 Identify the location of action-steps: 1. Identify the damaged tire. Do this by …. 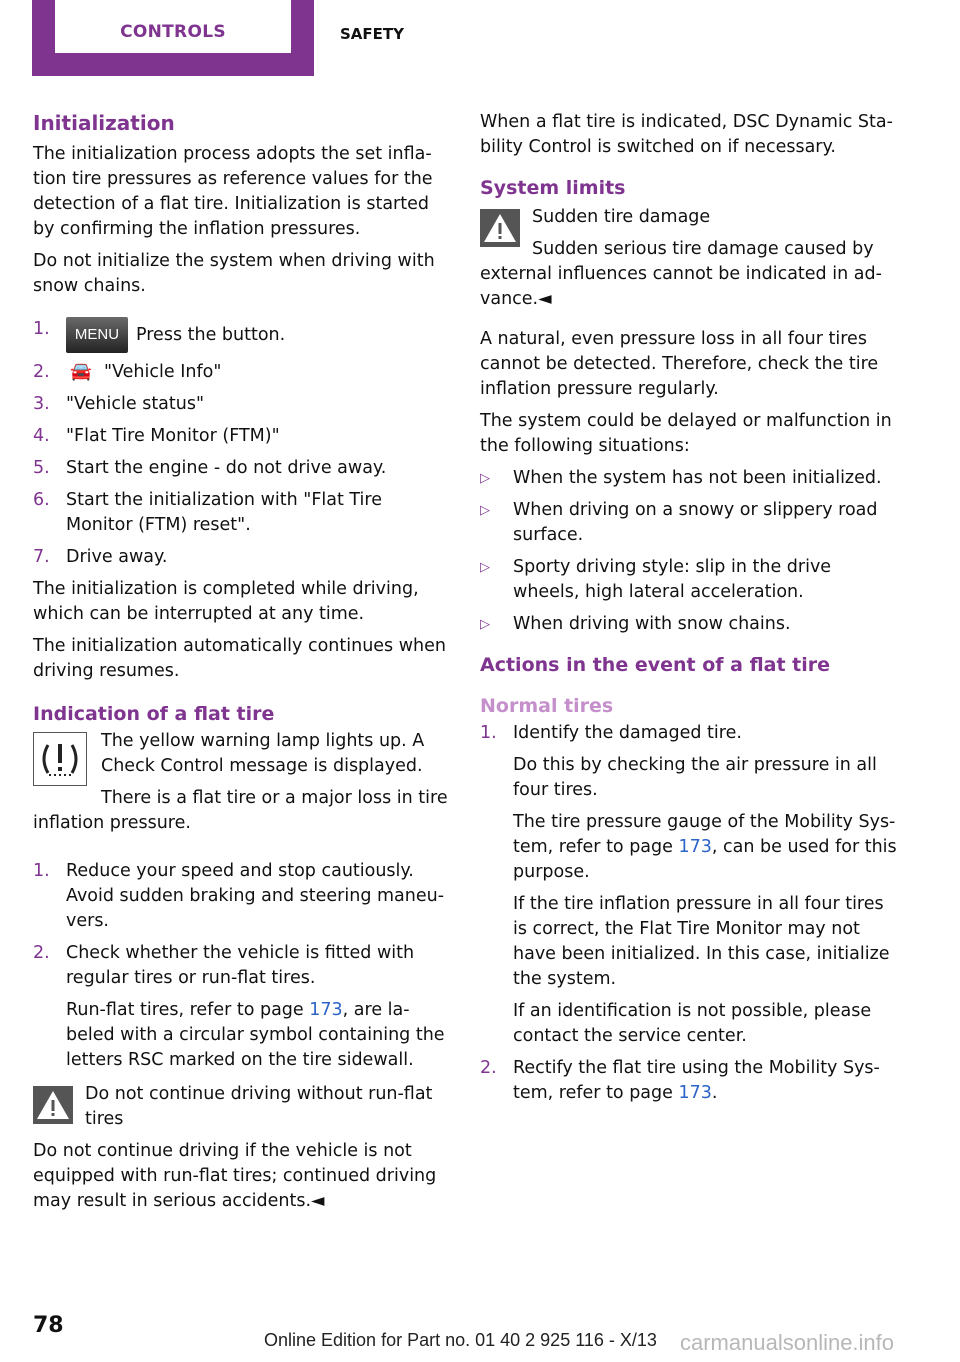
(690, 913).